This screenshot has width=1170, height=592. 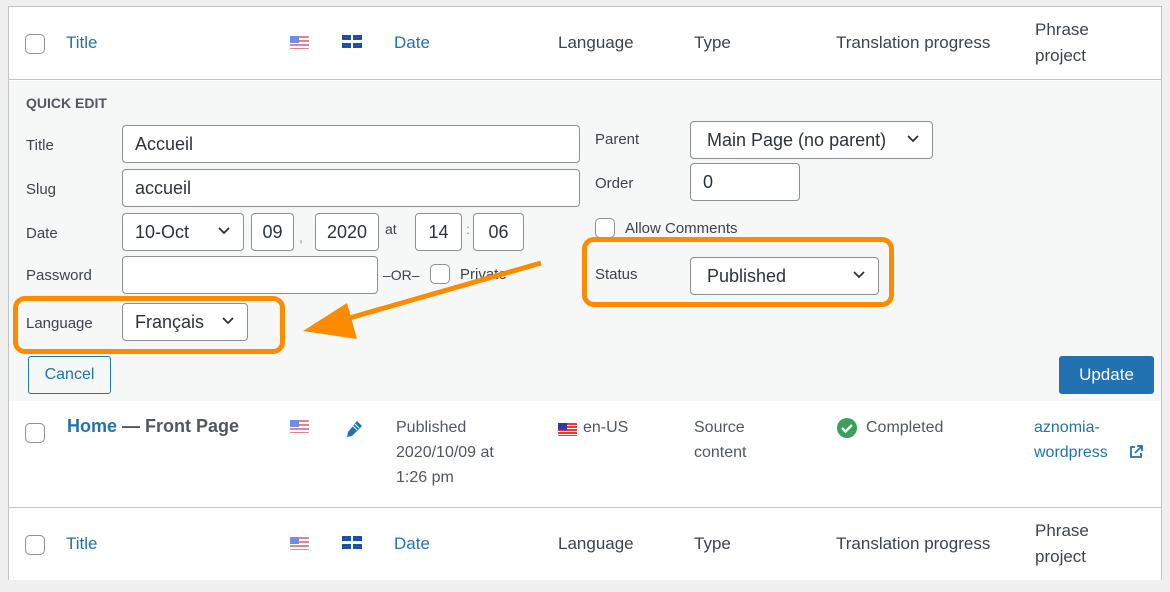 What do you see at coordinates (1106, 375) in the screenshot?
I see `update-button: Update` at bounding box center [1106, 375].